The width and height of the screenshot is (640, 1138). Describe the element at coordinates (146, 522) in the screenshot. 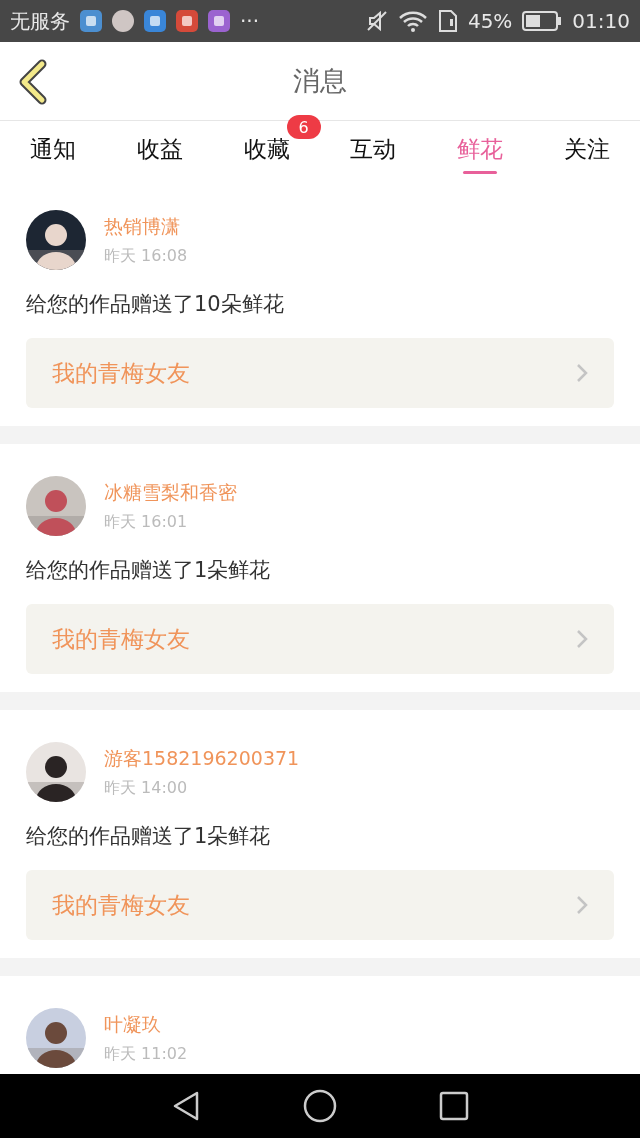

I see `message-time: 昨天 16:01` at that location.